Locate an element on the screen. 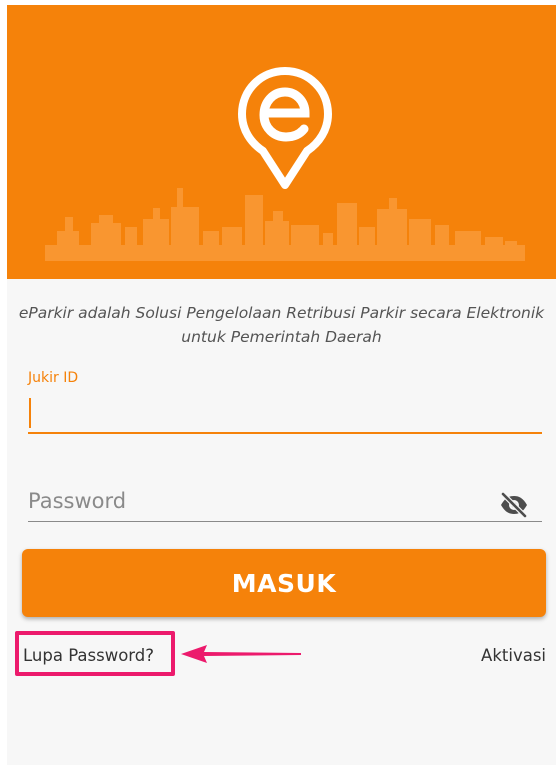 This screenshot has width=556, height=765. password-visibility-toggle is located at coordinates (514, 505).